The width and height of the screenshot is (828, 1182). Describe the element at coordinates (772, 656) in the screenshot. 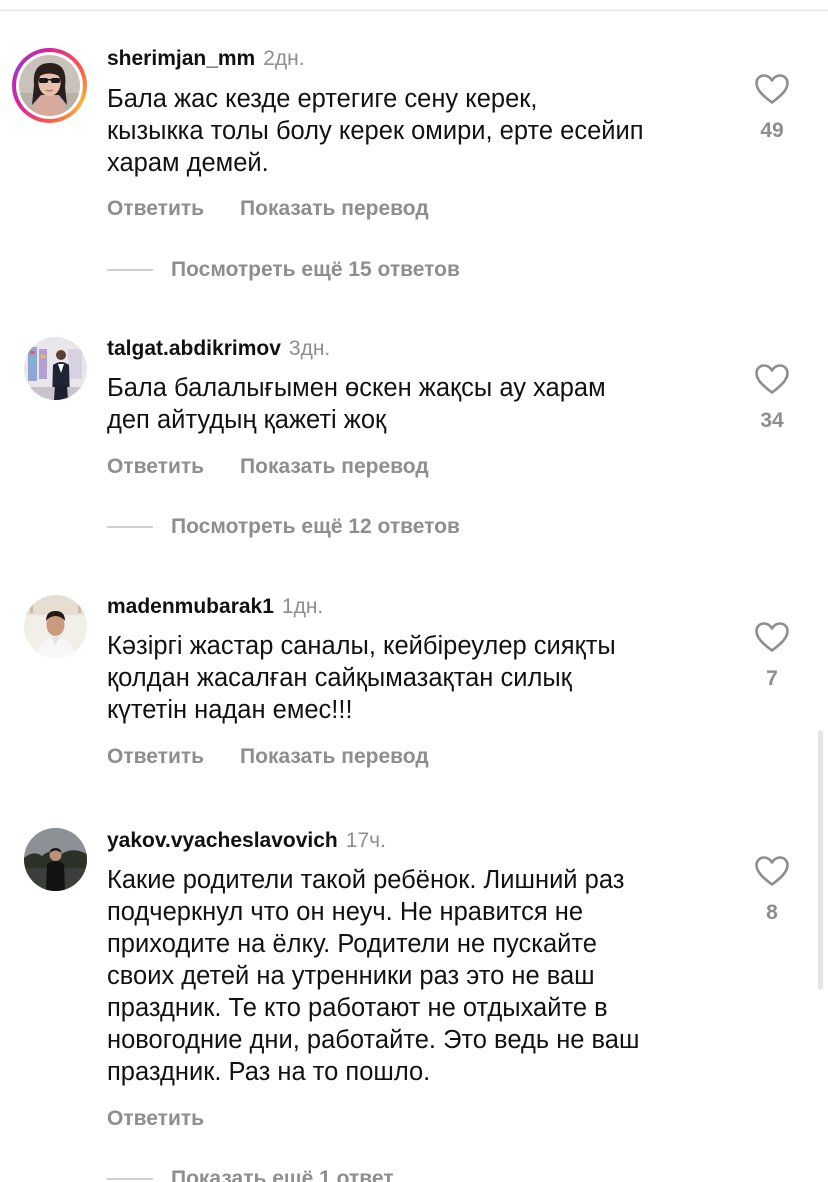

I see `like-control: 7` at that location.